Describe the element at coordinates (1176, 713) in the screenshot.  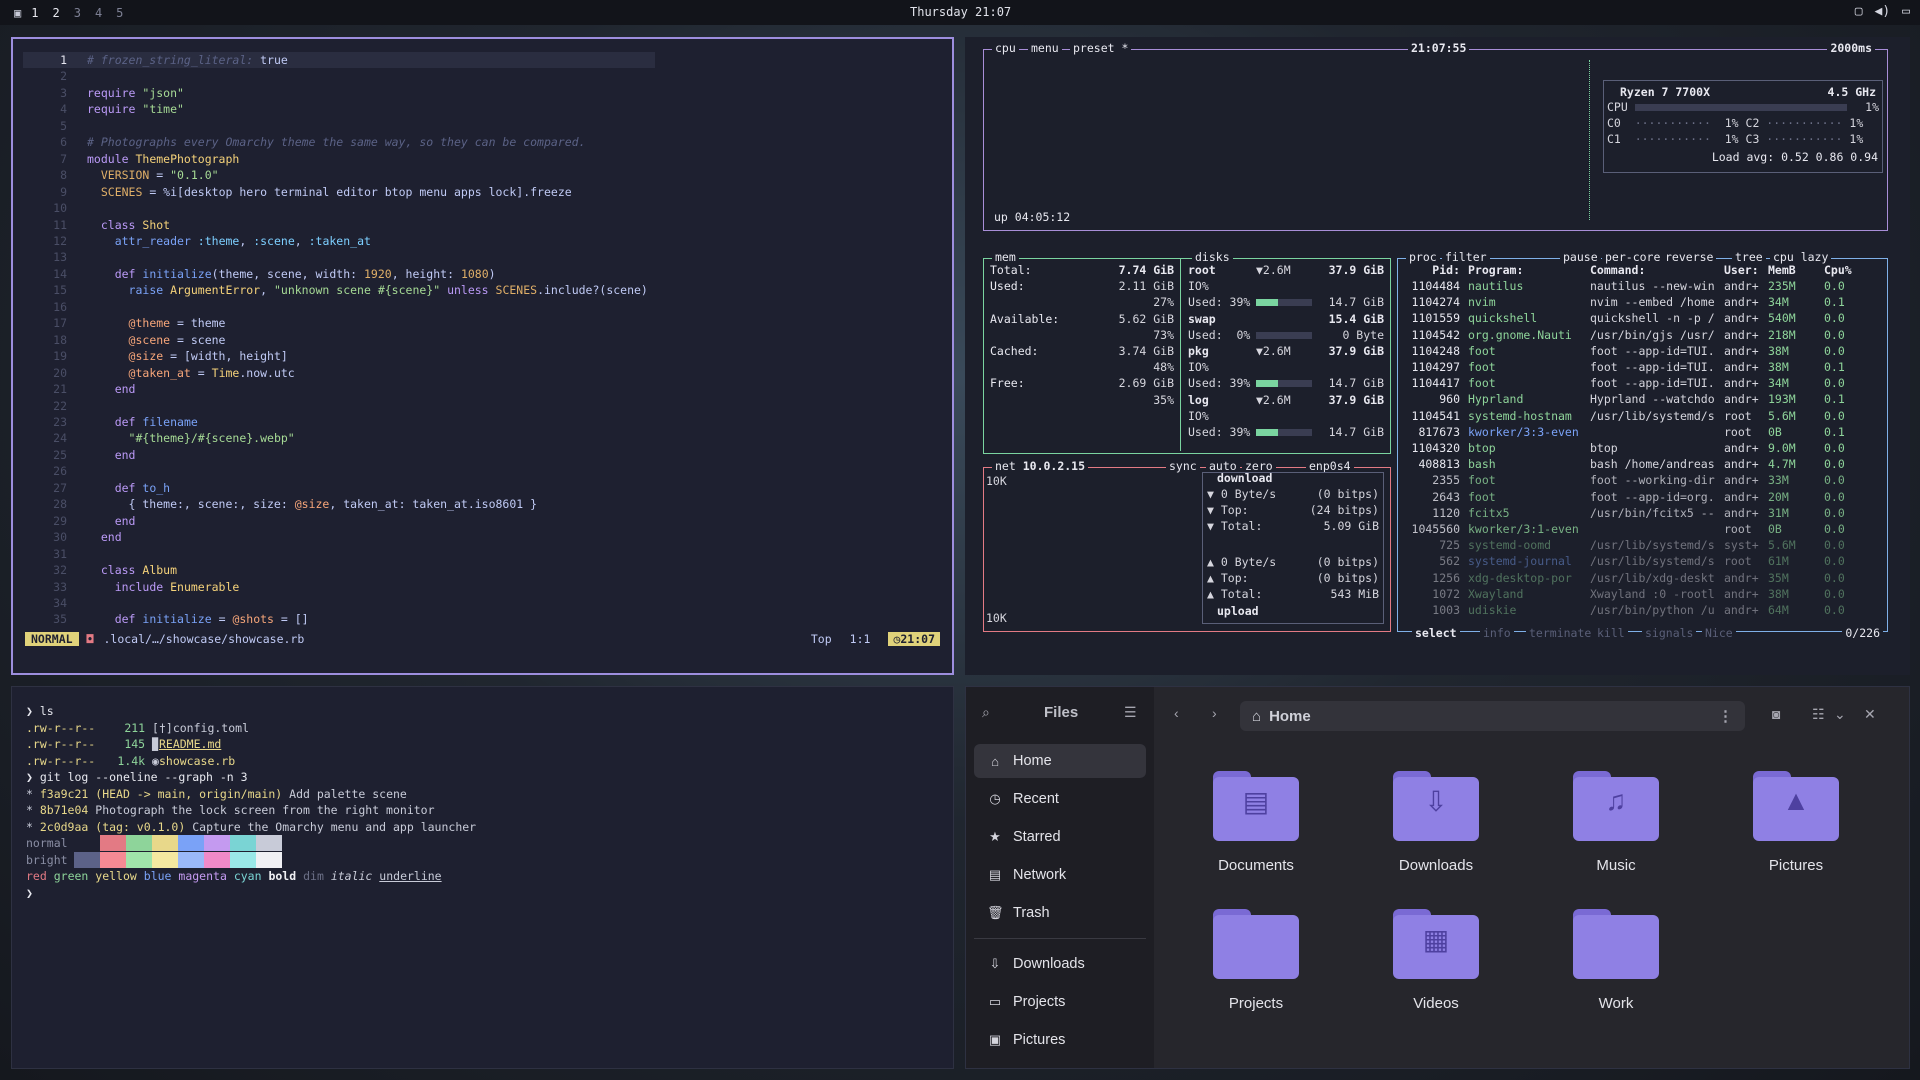
I see `back-icon: ‹` at that location.